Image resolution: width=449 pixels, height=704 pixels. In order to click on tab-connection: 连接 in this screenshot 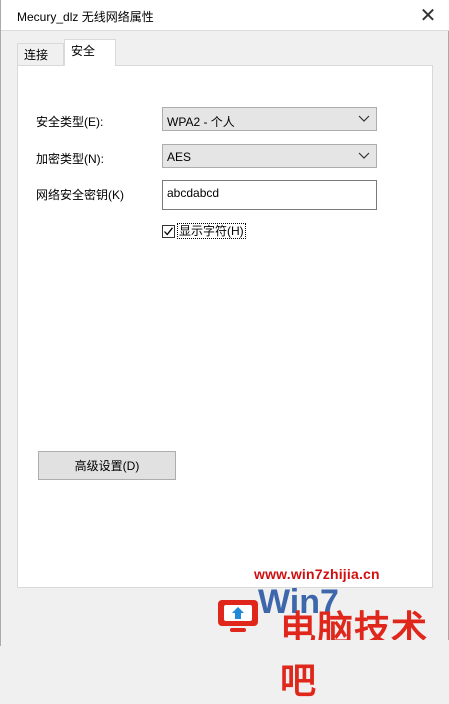, I will do `click(40, 54)`.